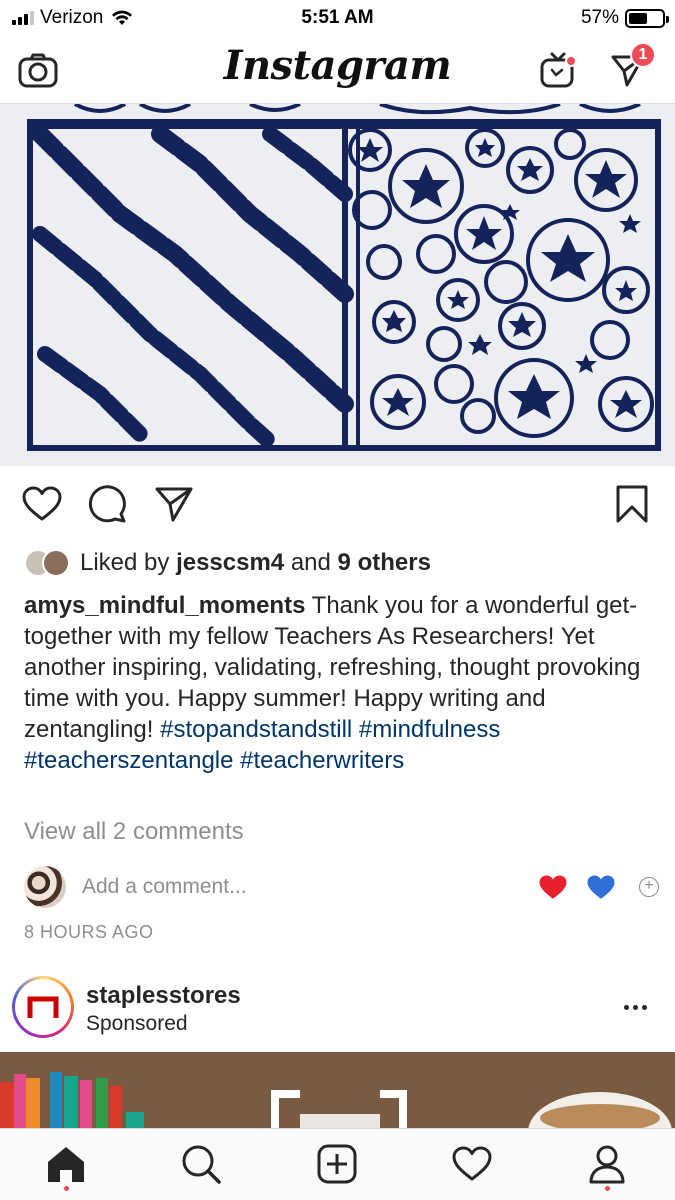 Image resolution: width=675 pixels, height=1200 pixels. Describe the element at coordinates (164, 605) in the screenshot. I see `caption-username: amys_mindful_moments` at that location.